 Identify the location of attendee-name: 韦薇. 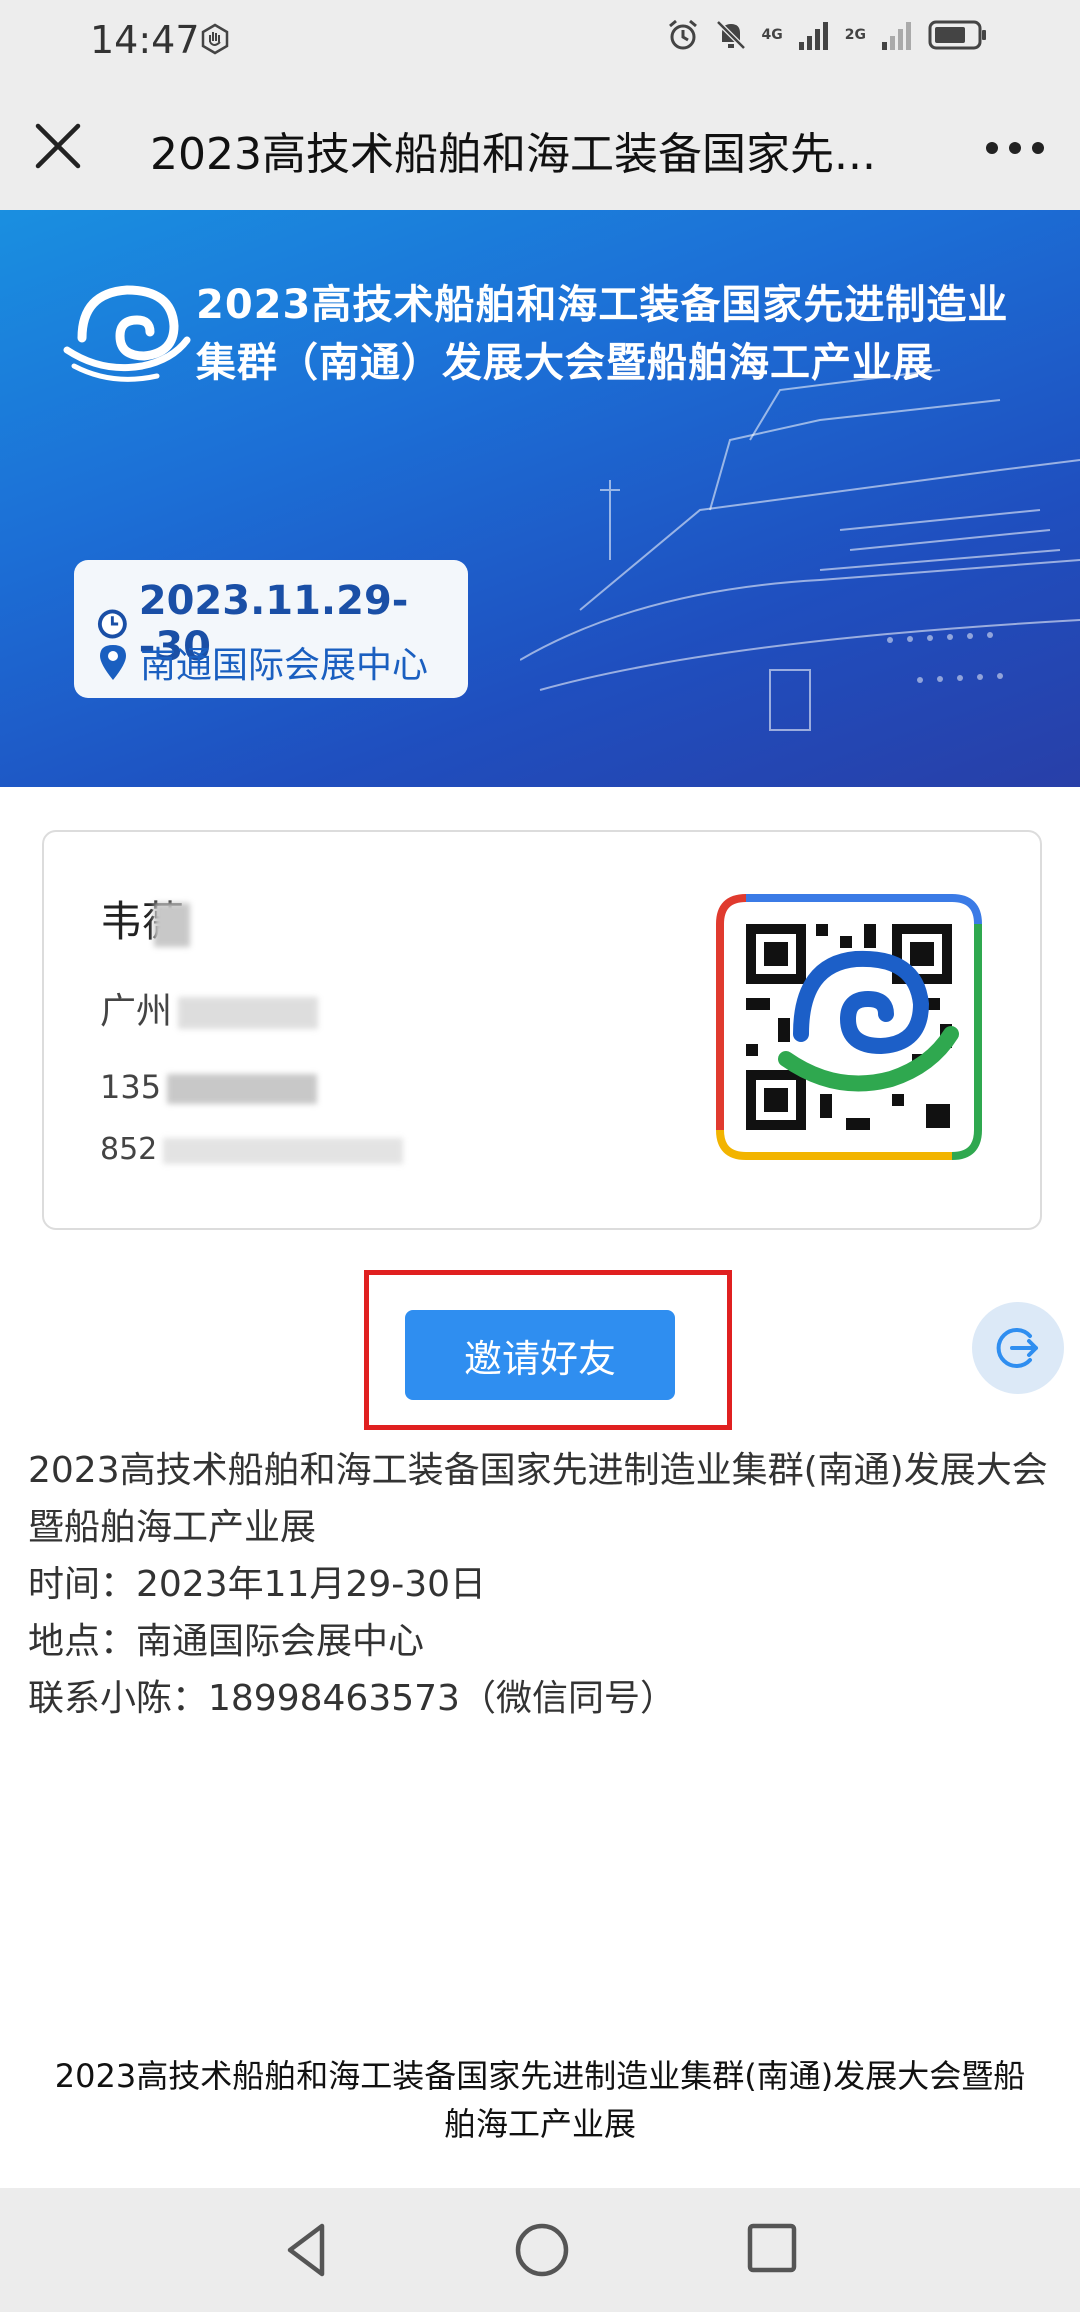
(145, 918).